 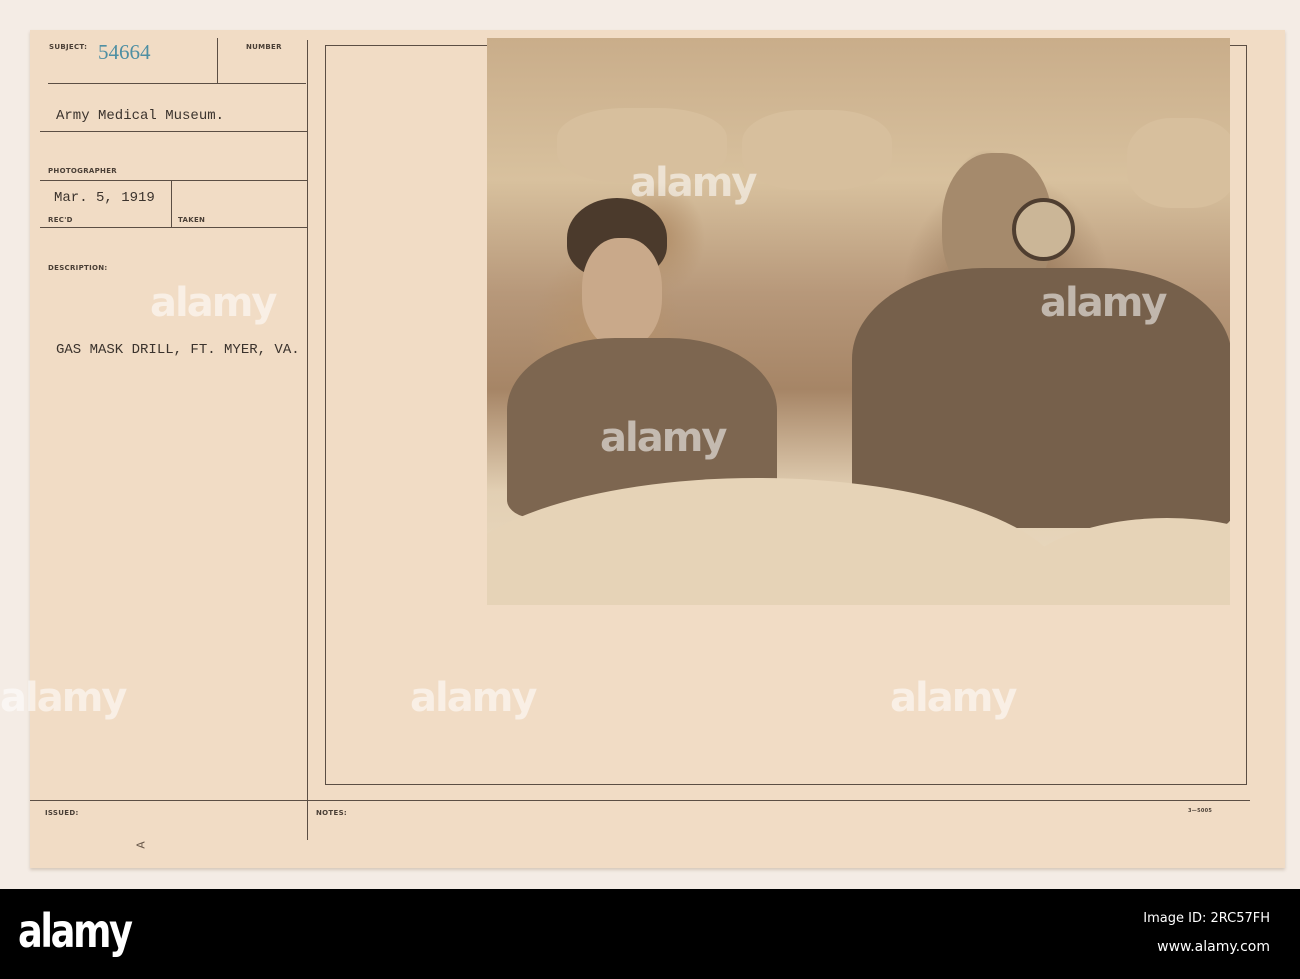 What do you see at coordinates (104, 198) in the screenshot?
I see `date: Mar. 5, 1919` at bounding box center [104, 198].